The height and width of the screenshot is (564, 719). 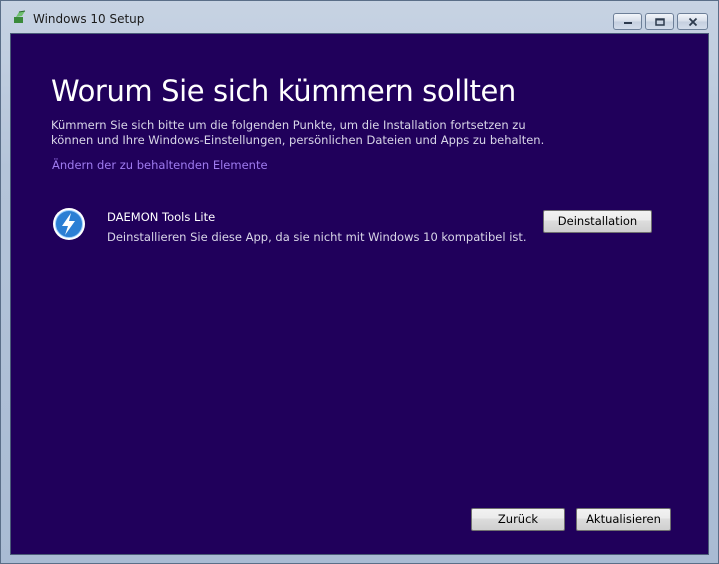 What do you see at coordinates (161, 217) in the screenshot?
I see `app-name: DAEMON Tools Lite` at bounding box center [161, 217].